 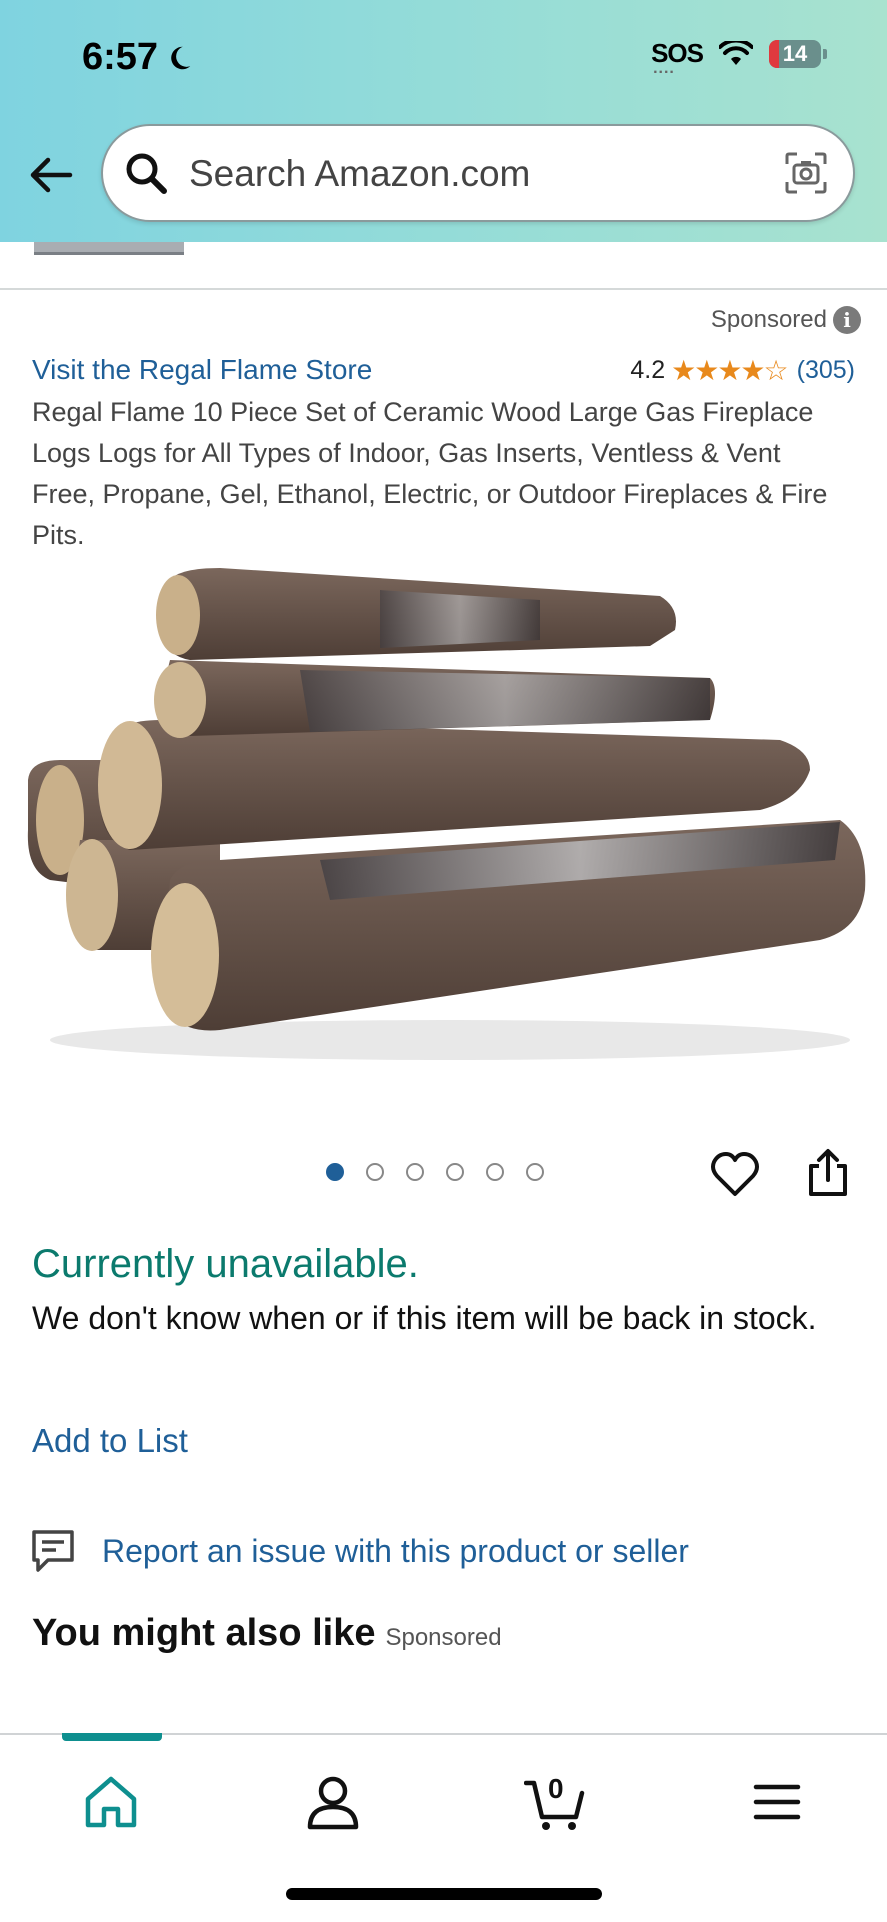 What do you see at coordinates (556, 1788) in the screenshot?
I see `cart-count: 0` at bounding box center [556, 1788].